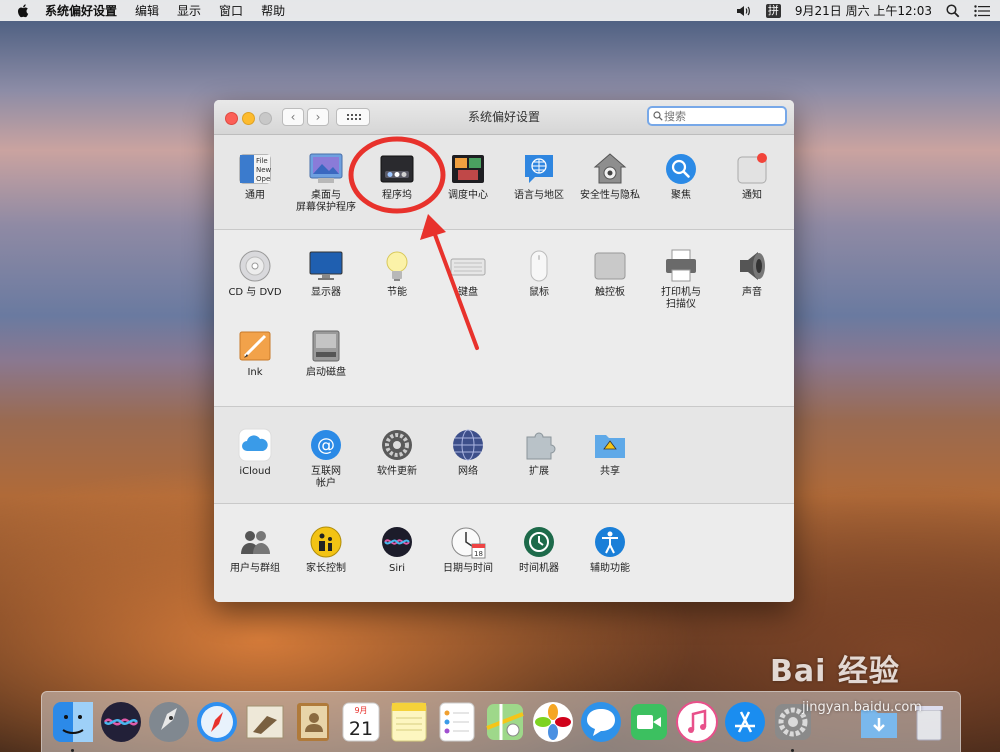 Image resolution: width=1000 pixels, height=752 pixels. What do you see at coordinates (255, 372) in the screenshot?
I see `pane-label: Ink` at bounding box center [255, 372].